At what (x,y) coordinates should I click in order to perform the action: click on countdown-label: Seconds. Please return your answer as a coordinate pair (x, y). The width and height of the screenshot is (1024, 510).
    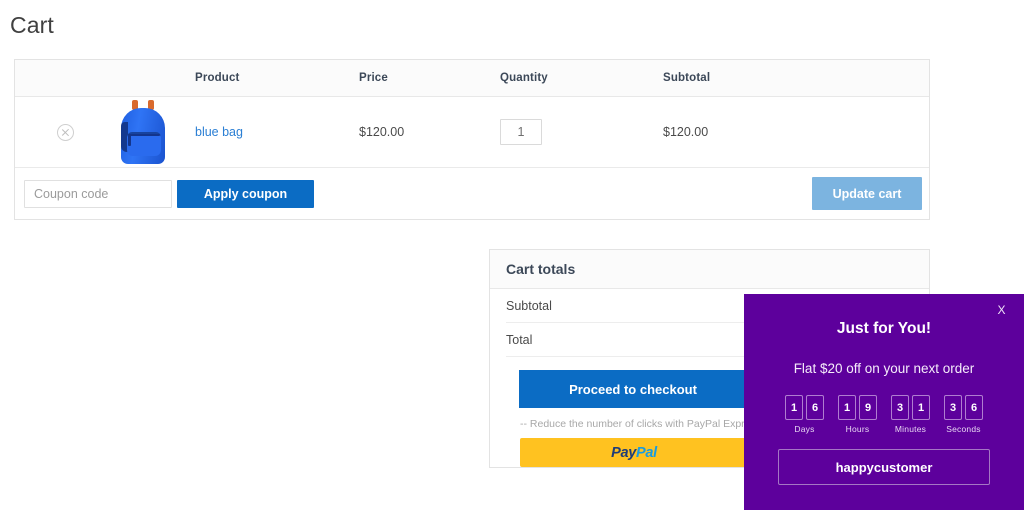
    Looking at the image, I should click on (963, 429).